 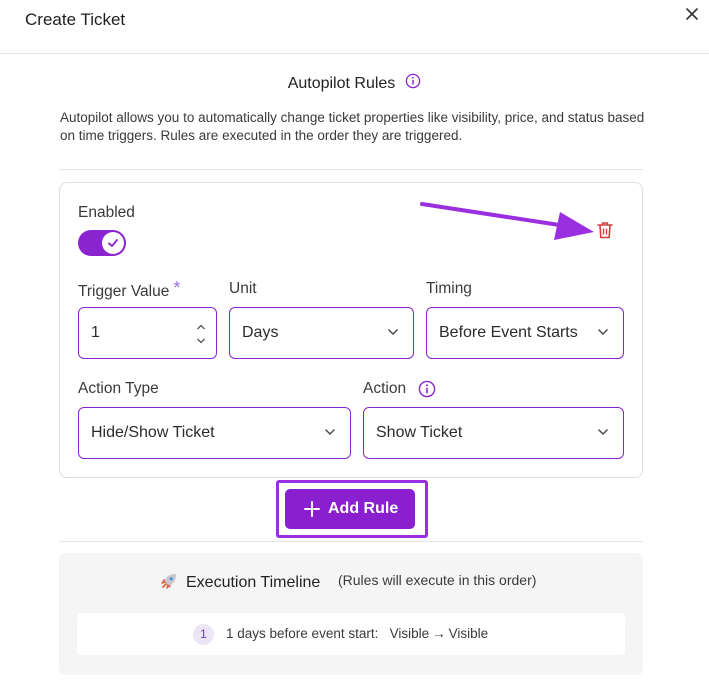 I want to click on action-label: Action, so click(x=385, y=388).